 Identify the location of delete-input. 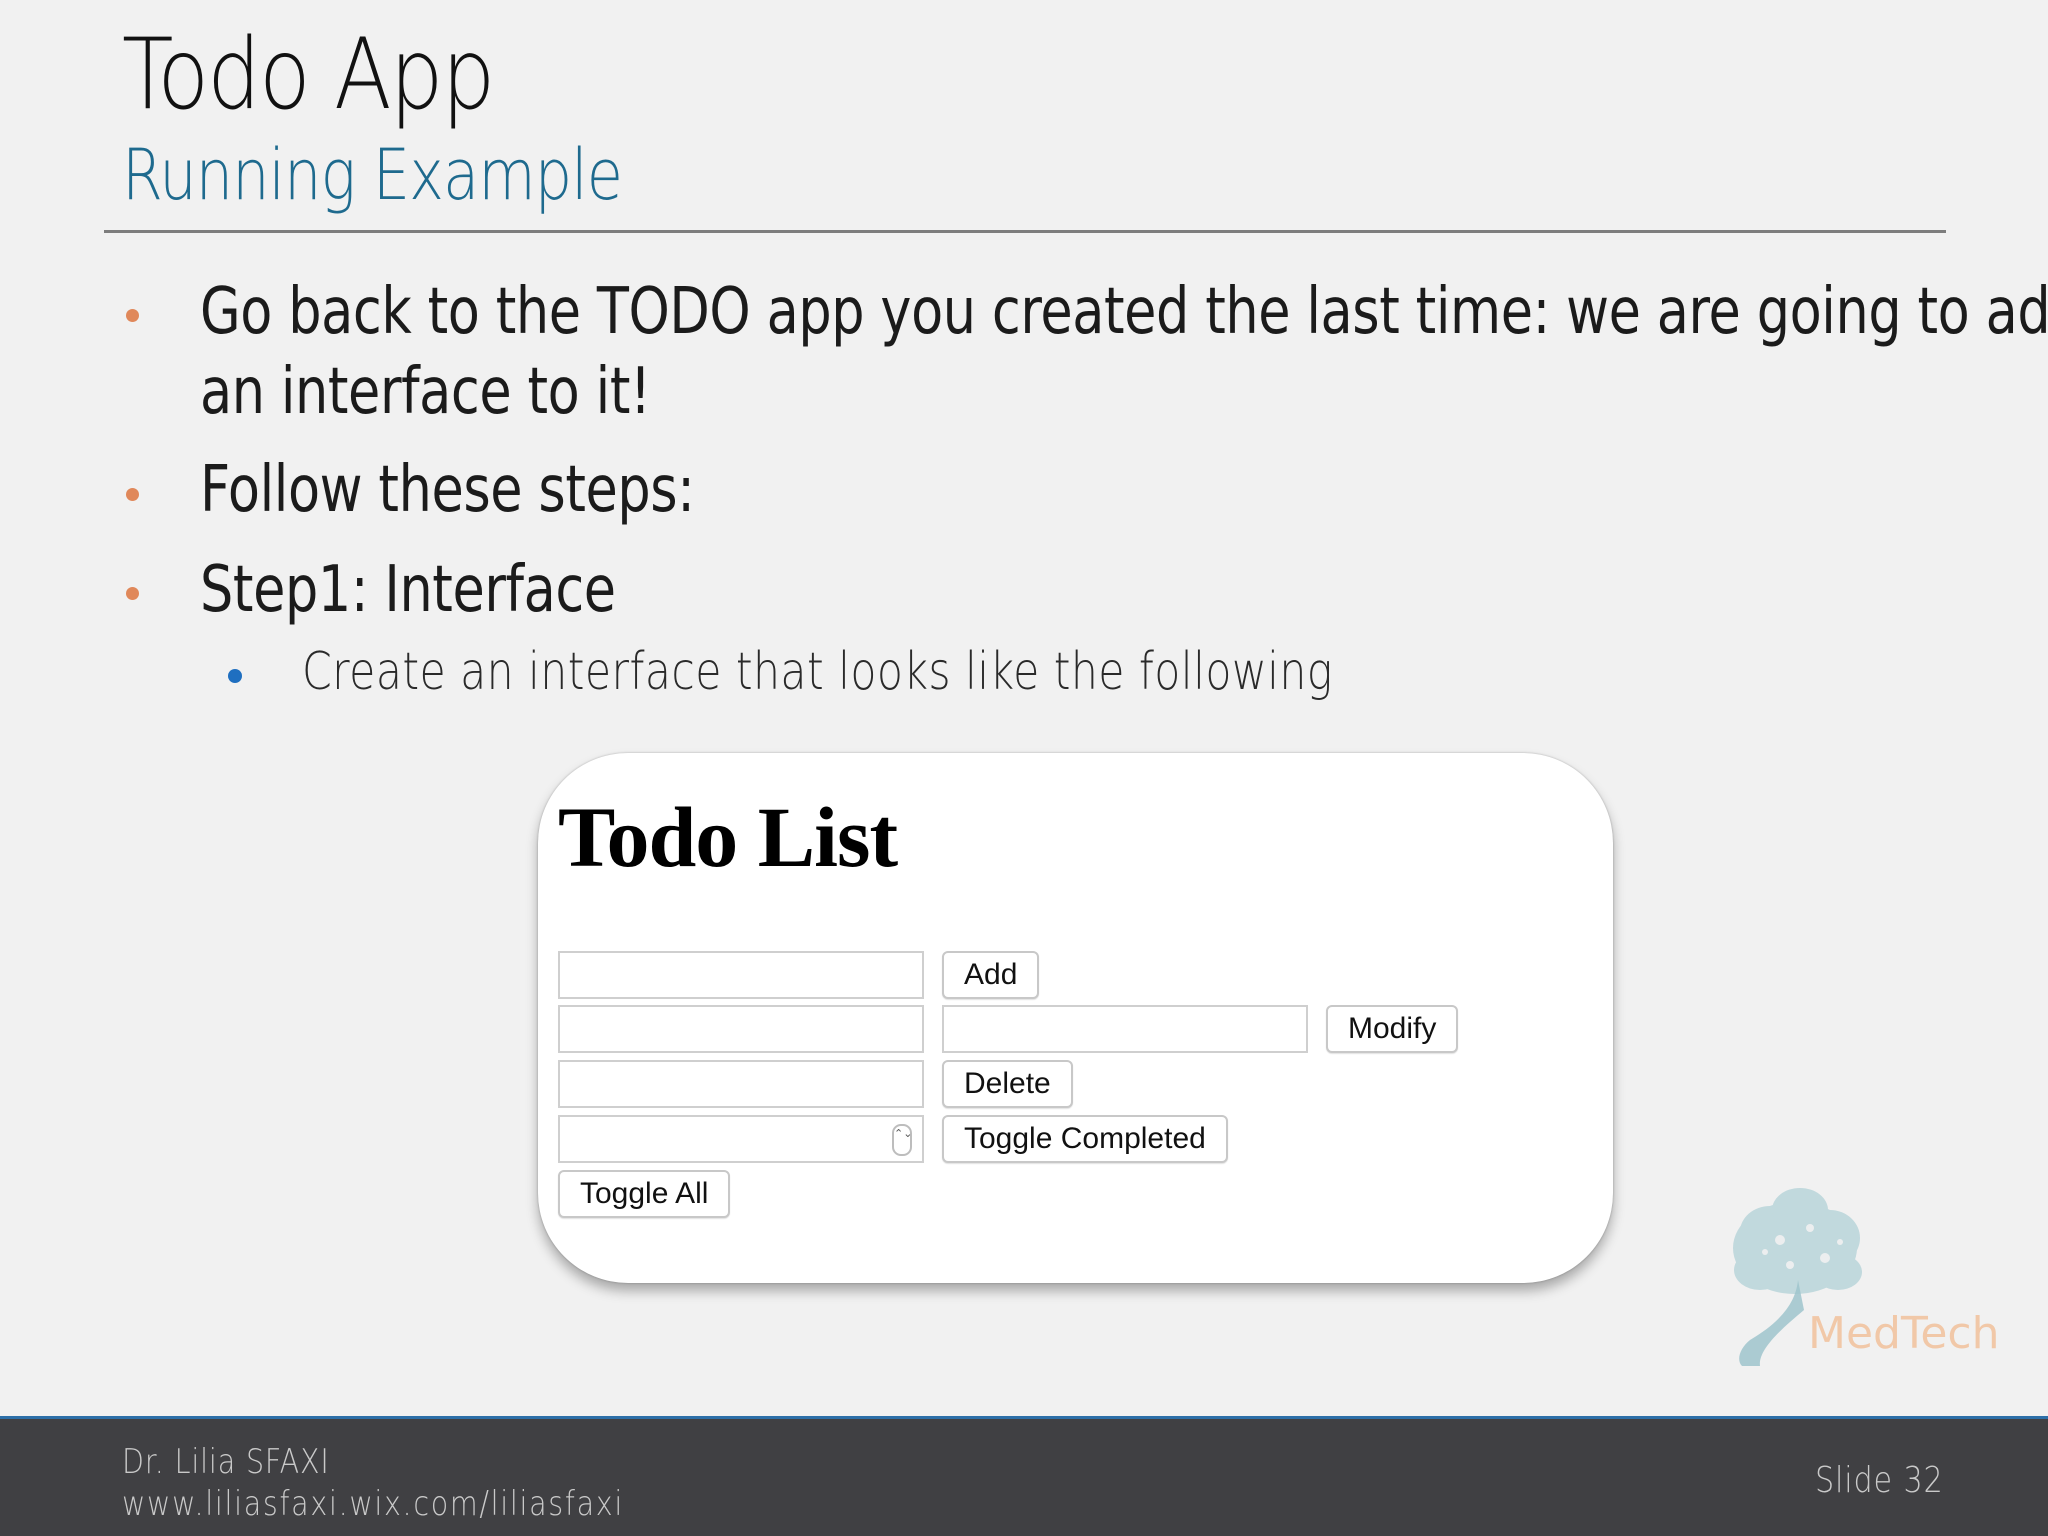
(741, 1084).